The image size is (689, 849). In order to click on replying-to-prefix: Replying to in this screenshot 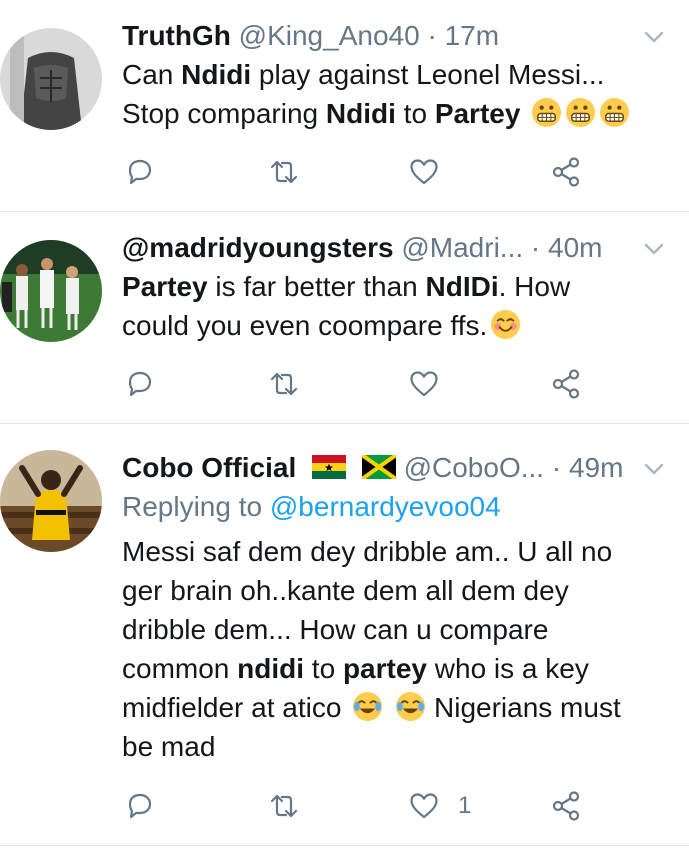, I will do `click(196, 506)`.